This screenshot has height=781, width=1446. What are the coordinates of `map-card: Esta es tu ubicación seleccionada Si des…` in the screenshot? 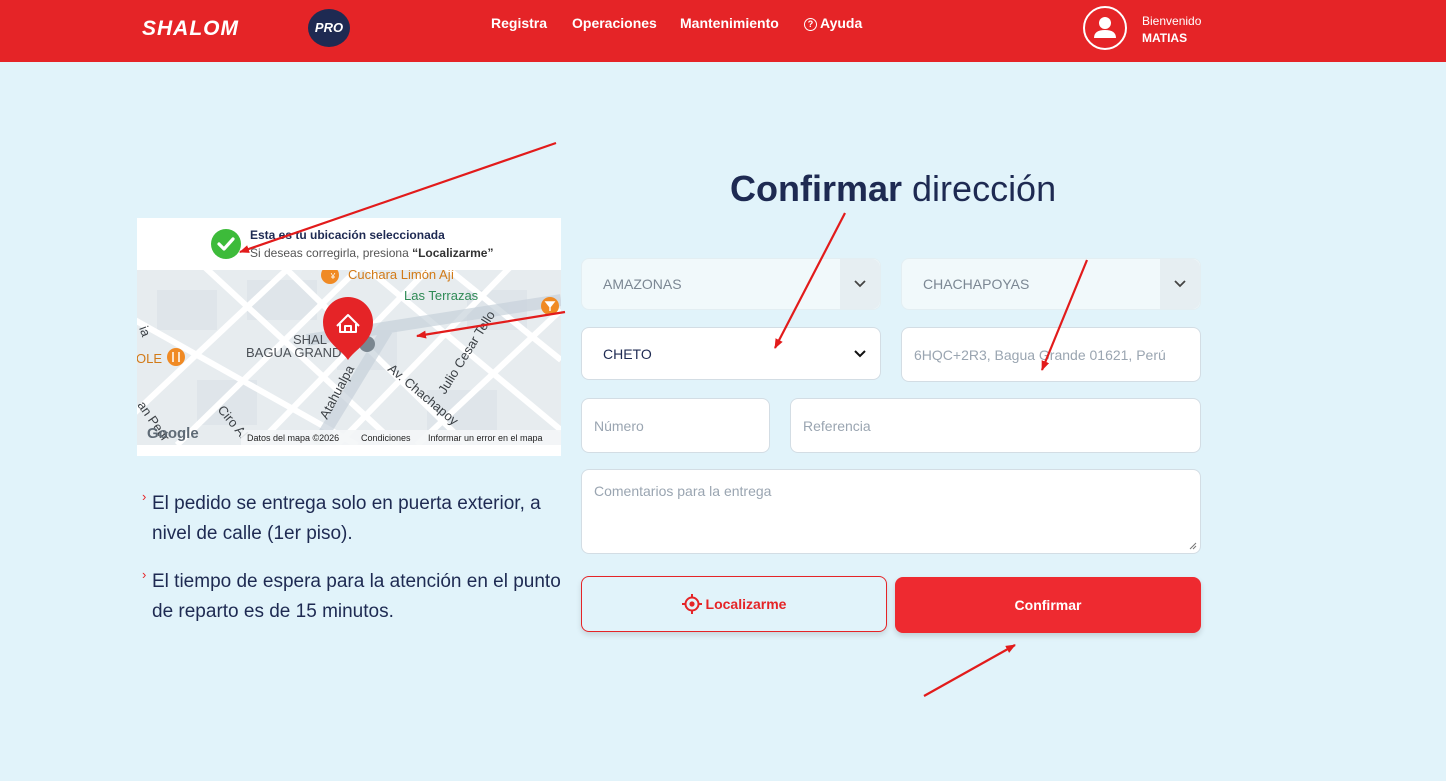 It's located at (349, 337).